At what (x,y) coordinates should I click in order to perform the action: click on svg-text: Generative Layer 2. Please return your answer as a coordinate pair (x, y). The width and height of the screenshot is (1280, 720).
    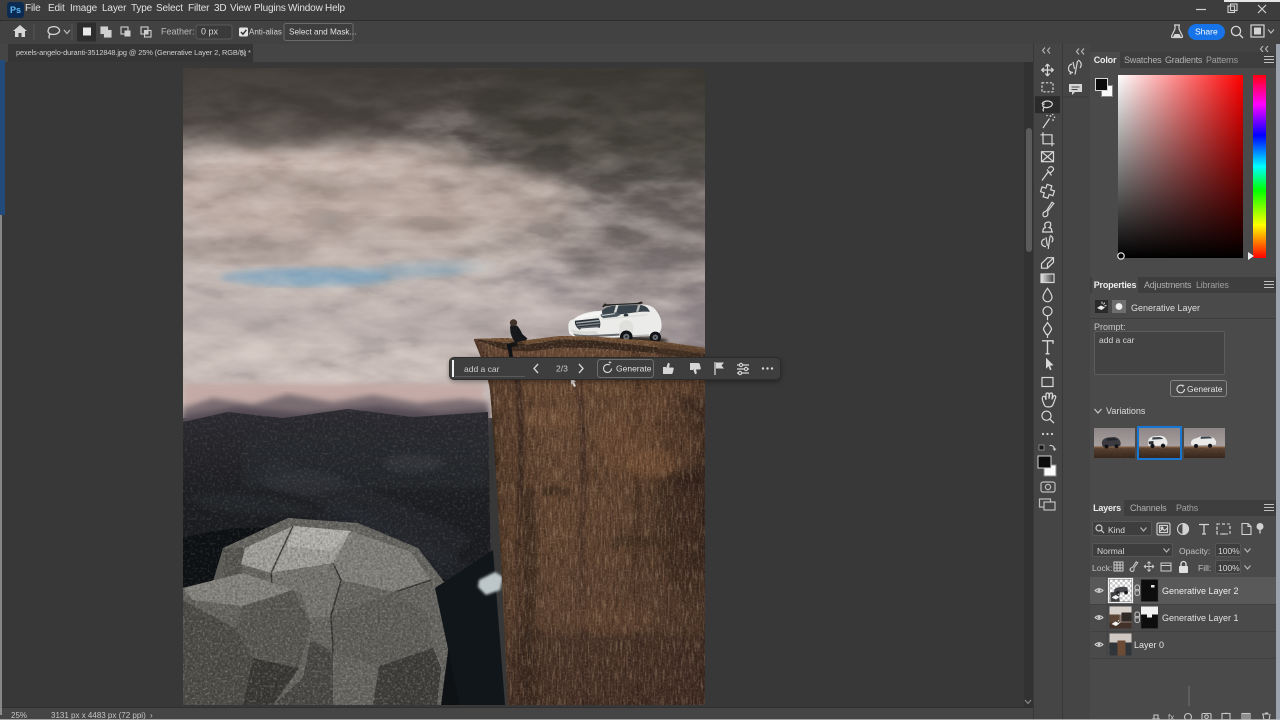
    Looking at the image, I should click on (1200, 591).